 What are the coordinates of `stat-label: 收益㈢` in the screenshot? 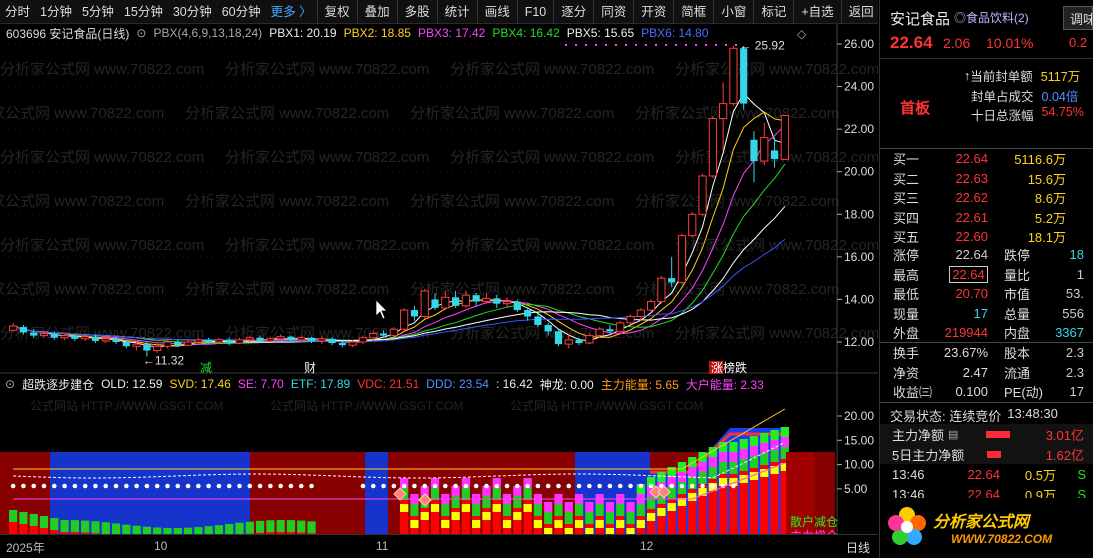 It's located at (913, 393).